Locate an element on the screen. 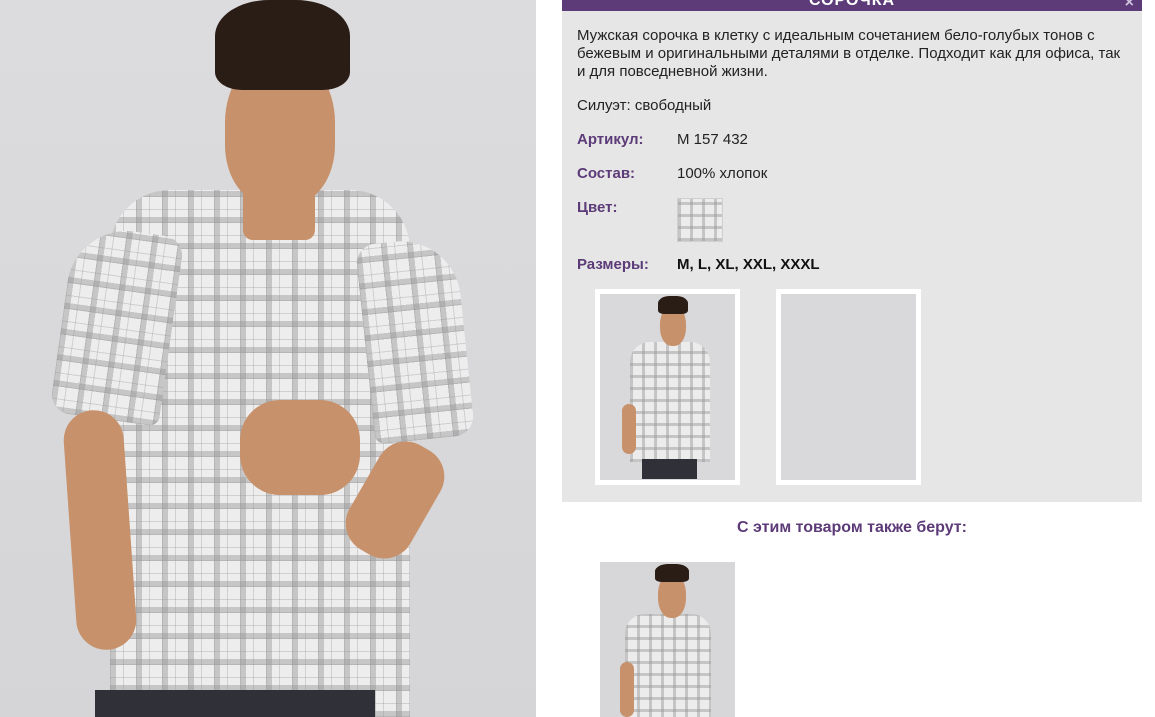  composition-value: 100% хлопок is located at coordinates (722, 173).